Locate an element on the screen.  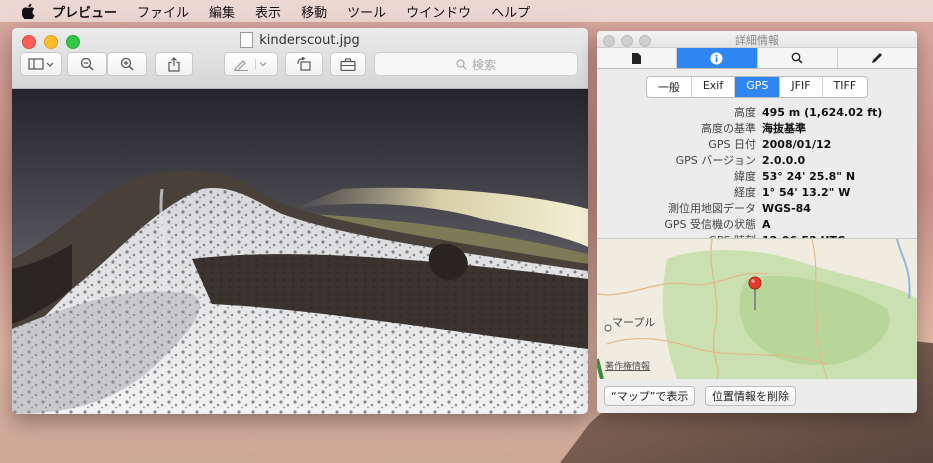
zoom-out-icon is located at coordinates (87, 64).